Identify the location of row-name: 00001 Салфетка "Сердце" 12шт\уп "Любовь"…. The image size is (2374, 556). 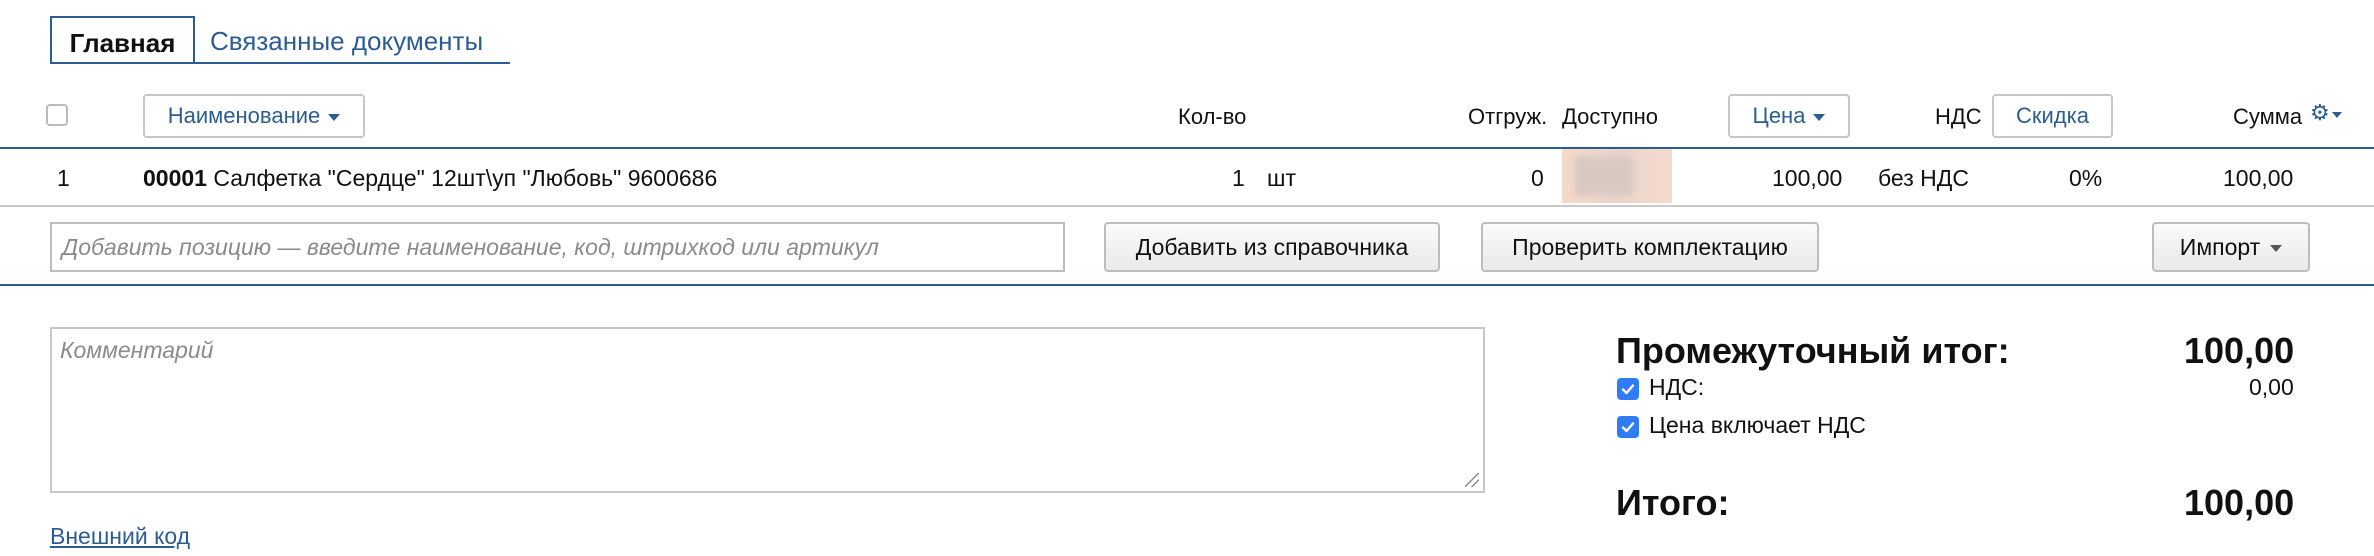
(430, 178).